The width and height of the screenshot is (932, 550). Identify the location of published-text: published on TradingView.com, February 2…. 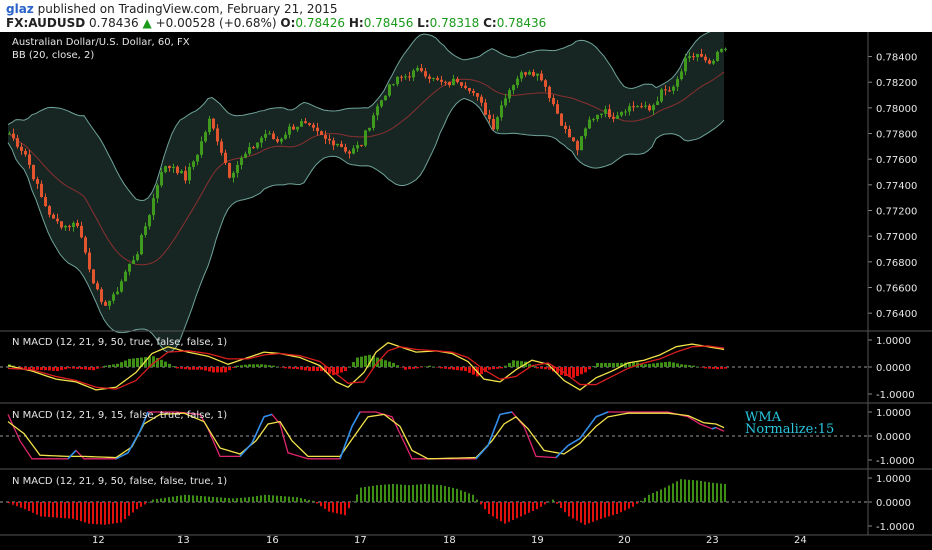
(187, 9).